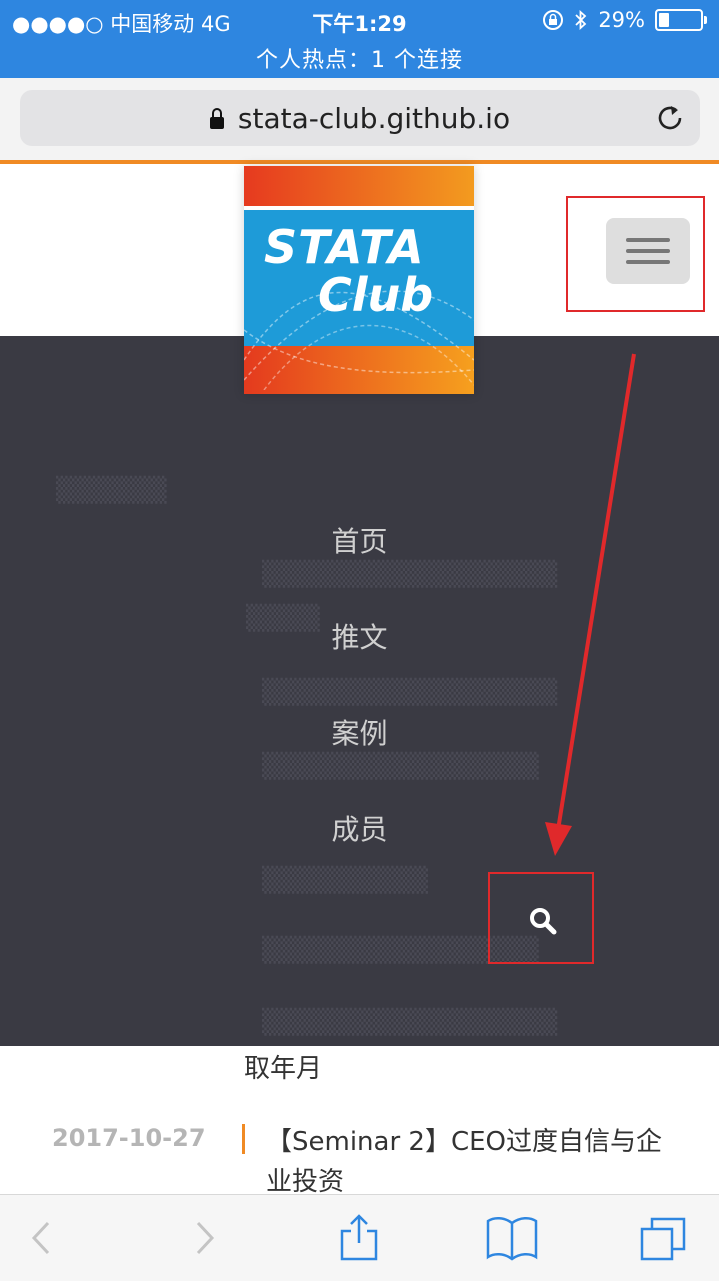 The width and height of the screenshot is (719, 1281). I want to click on logo-text-club: Club, so click(376, 295).